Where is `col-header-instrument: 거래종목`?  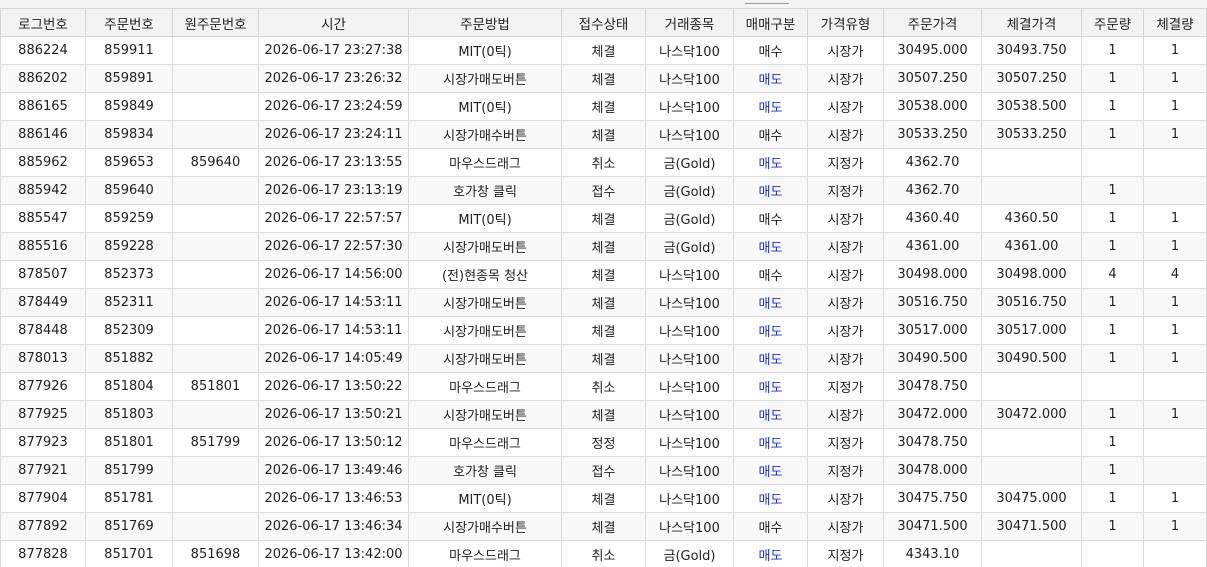
col-header-instrument: 거래종목 is located at coordinates (689, 22).